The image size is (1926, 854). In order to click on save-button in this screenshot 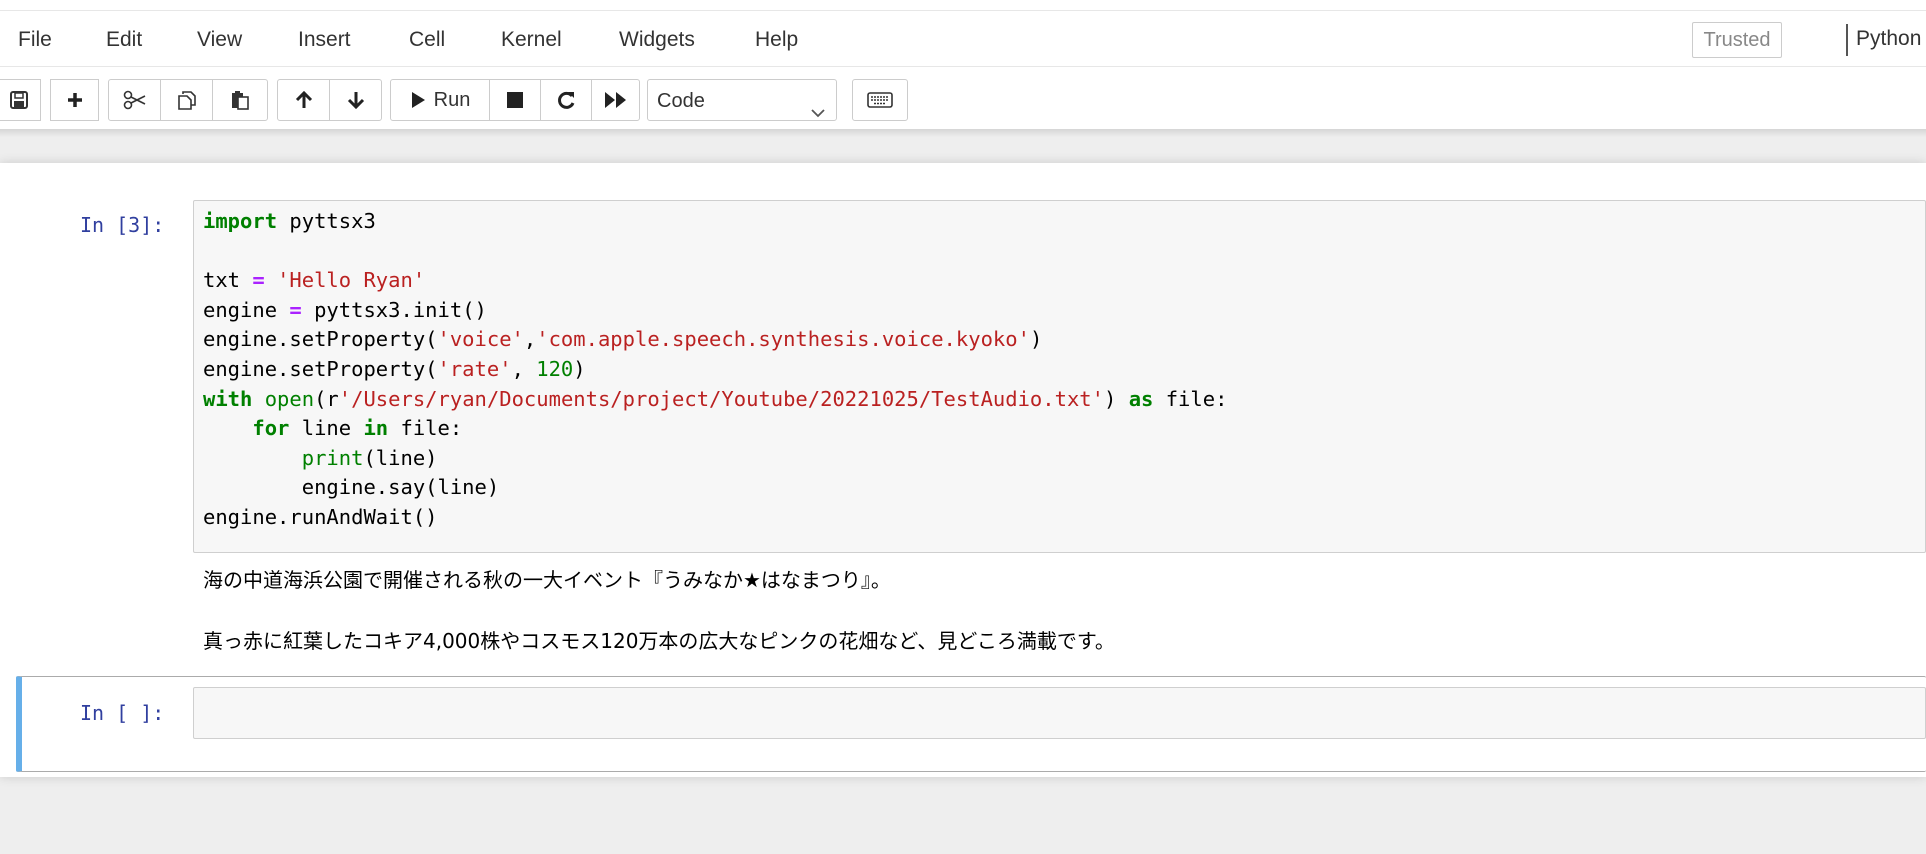, I will do `click(20, 100)`.